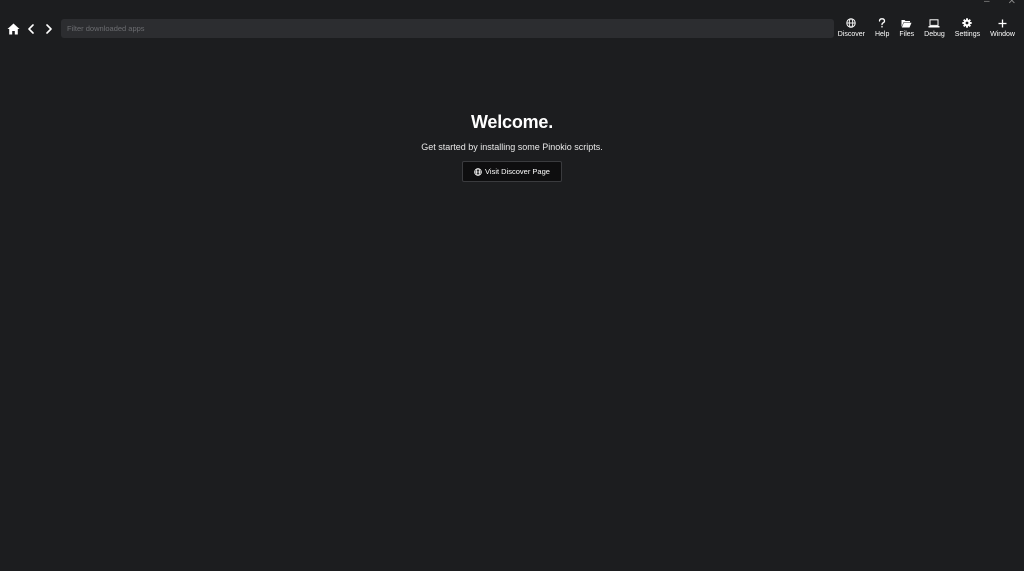 Image resolution: width=1024 pixels, height=571 pixels. I want to click on settings-button: Settings, so click(967, 28).